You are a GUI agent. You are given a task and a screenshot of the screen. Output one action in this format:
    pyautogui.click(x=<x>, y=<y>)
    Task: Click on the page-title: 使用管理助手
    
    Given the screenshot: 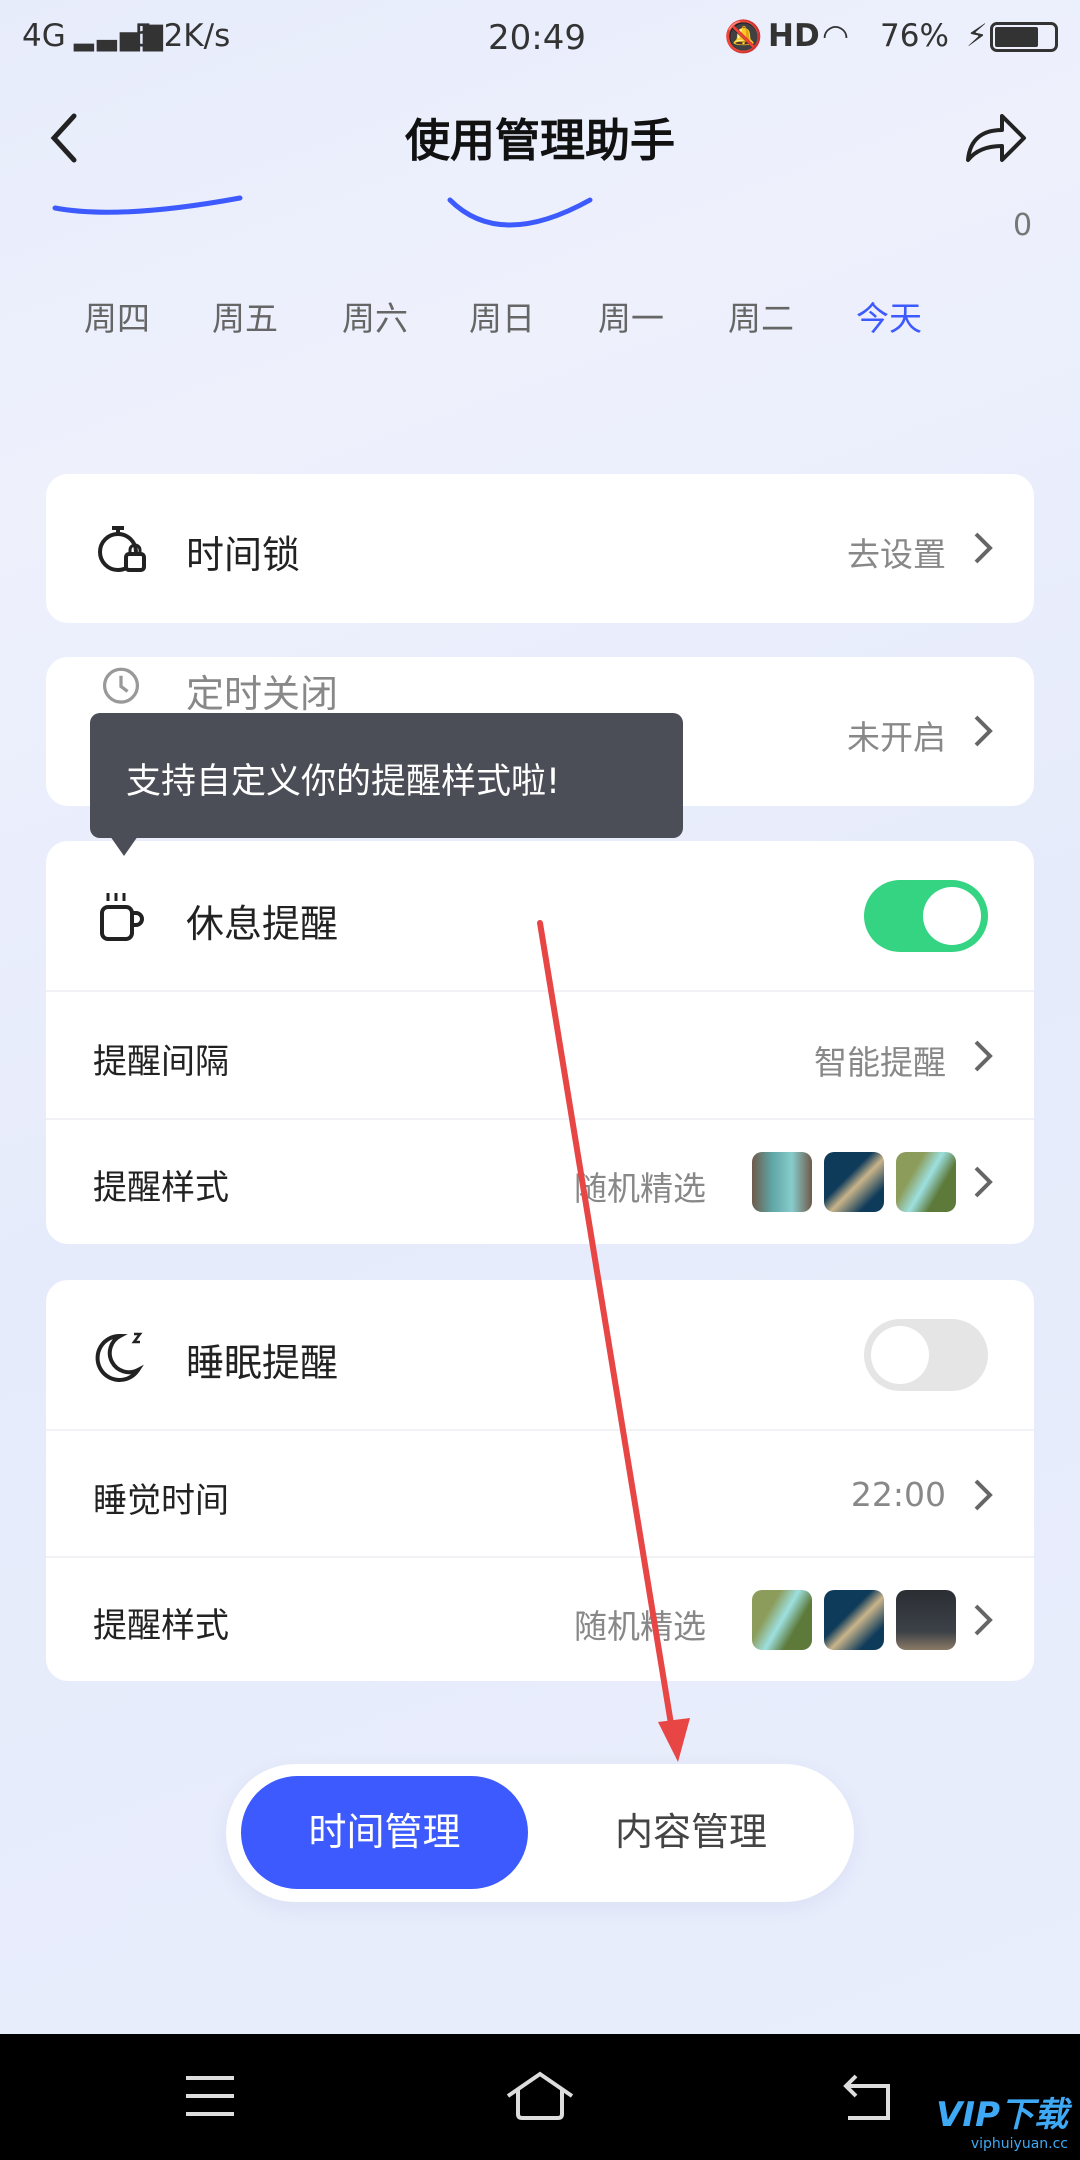 What is the action you would take?
    pyautogui.click(x=539, y=140)
    